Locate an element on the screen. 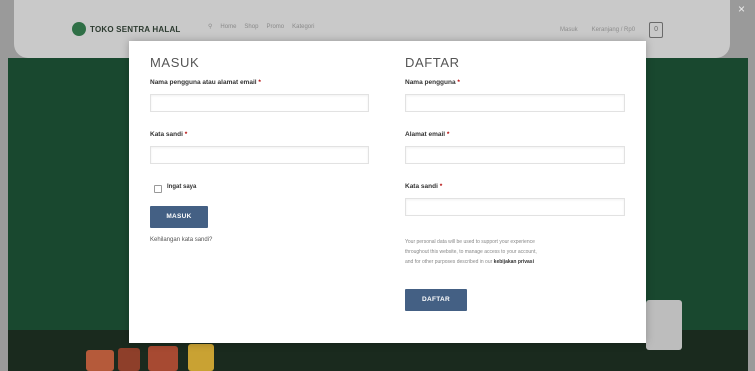 The width and height of the screenshot is (755, 371). privacy-policy-link: kebijakan privasi is located at coordinates (514, 262).